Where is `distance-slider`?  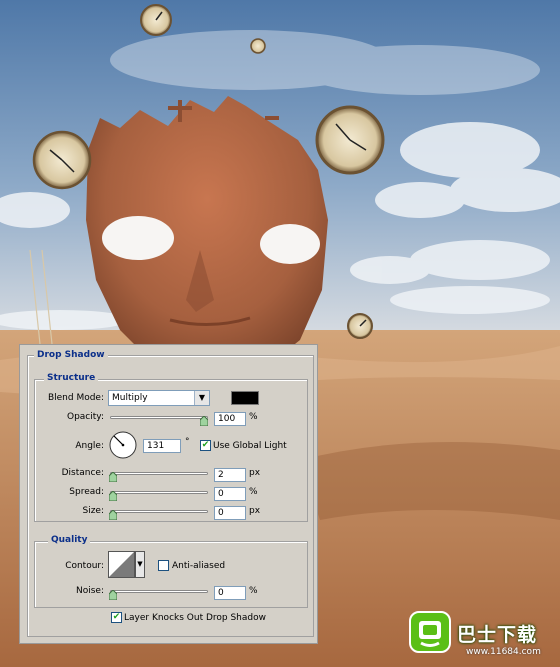
distance-slider is located at coordinates (159, 473).